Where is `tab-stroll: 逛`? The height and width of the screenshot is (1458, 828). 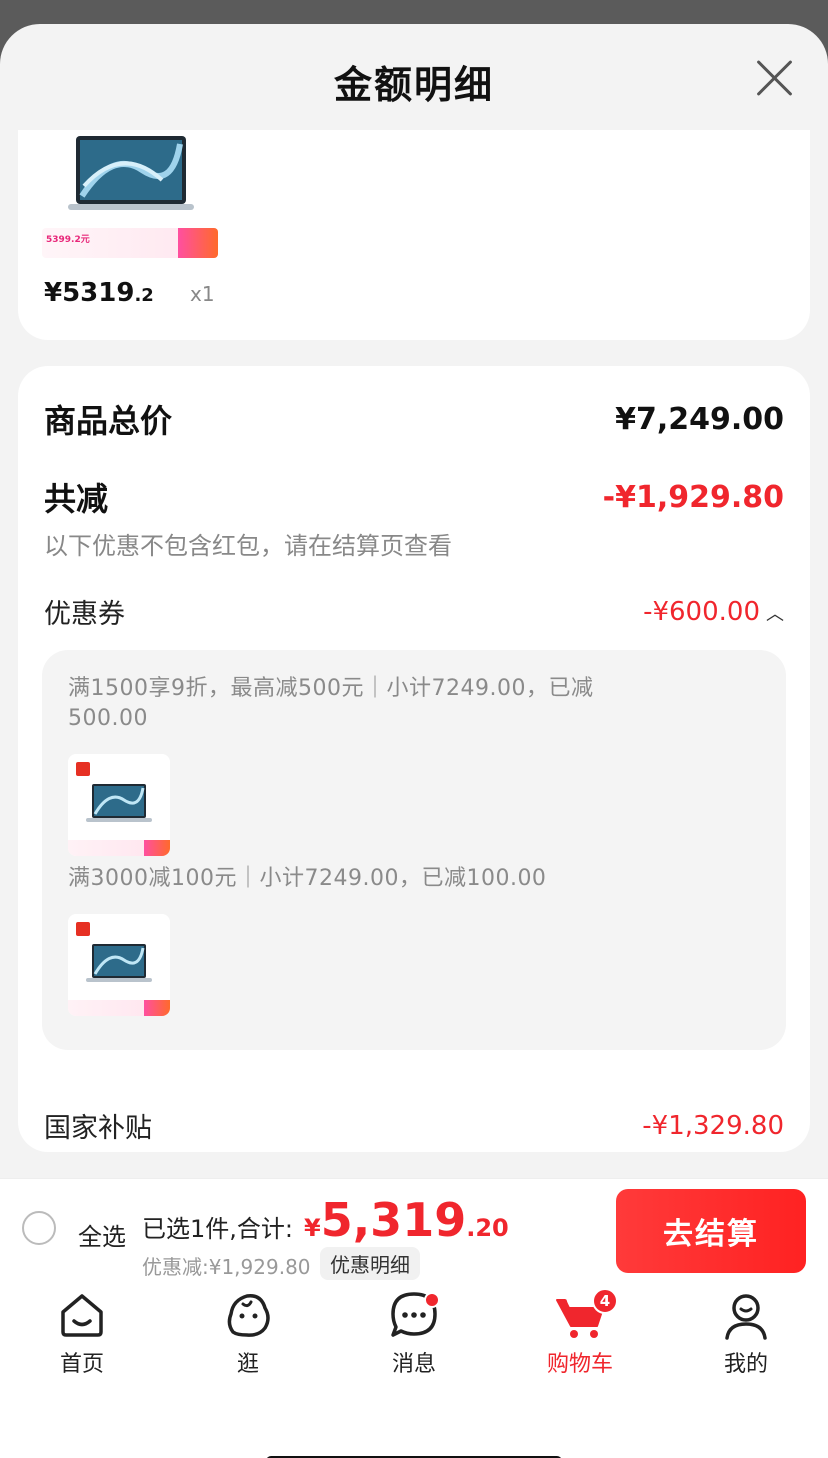
tab-stroll: 逛 is located at coordinates (248, 1333).